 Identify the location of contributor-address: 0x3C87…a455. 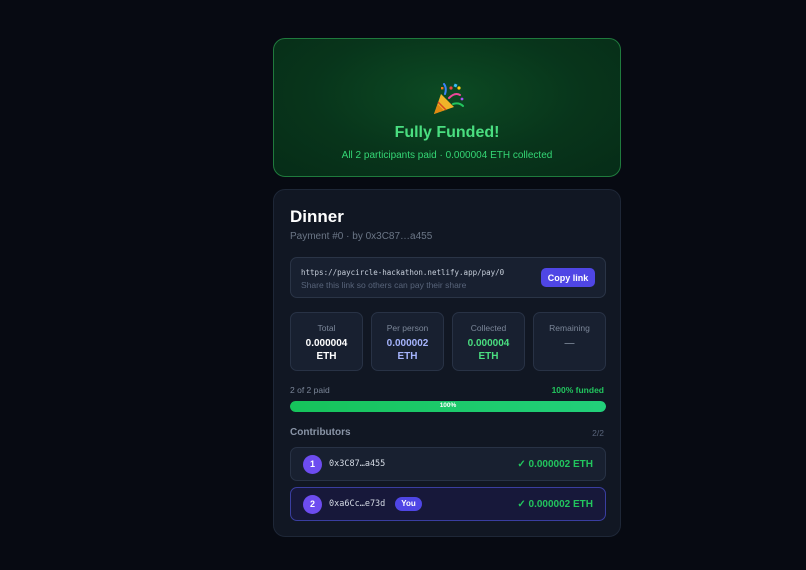
(357, 464).